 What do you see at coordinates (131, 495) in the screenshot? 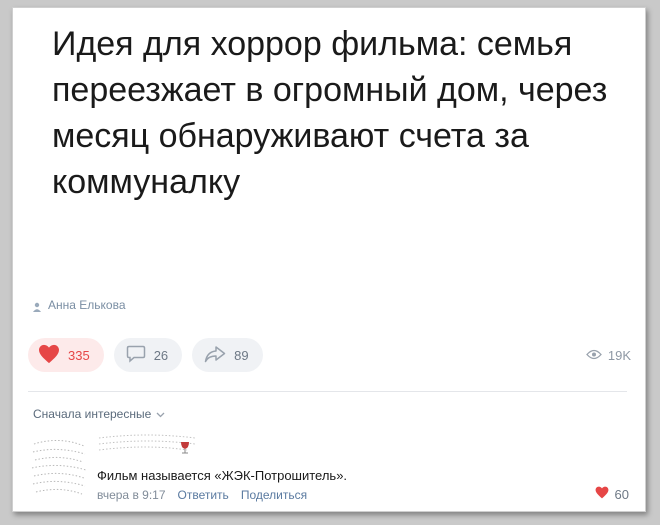
I see `comment-time: вчера в 9:17` at bounding box center [131, 495].